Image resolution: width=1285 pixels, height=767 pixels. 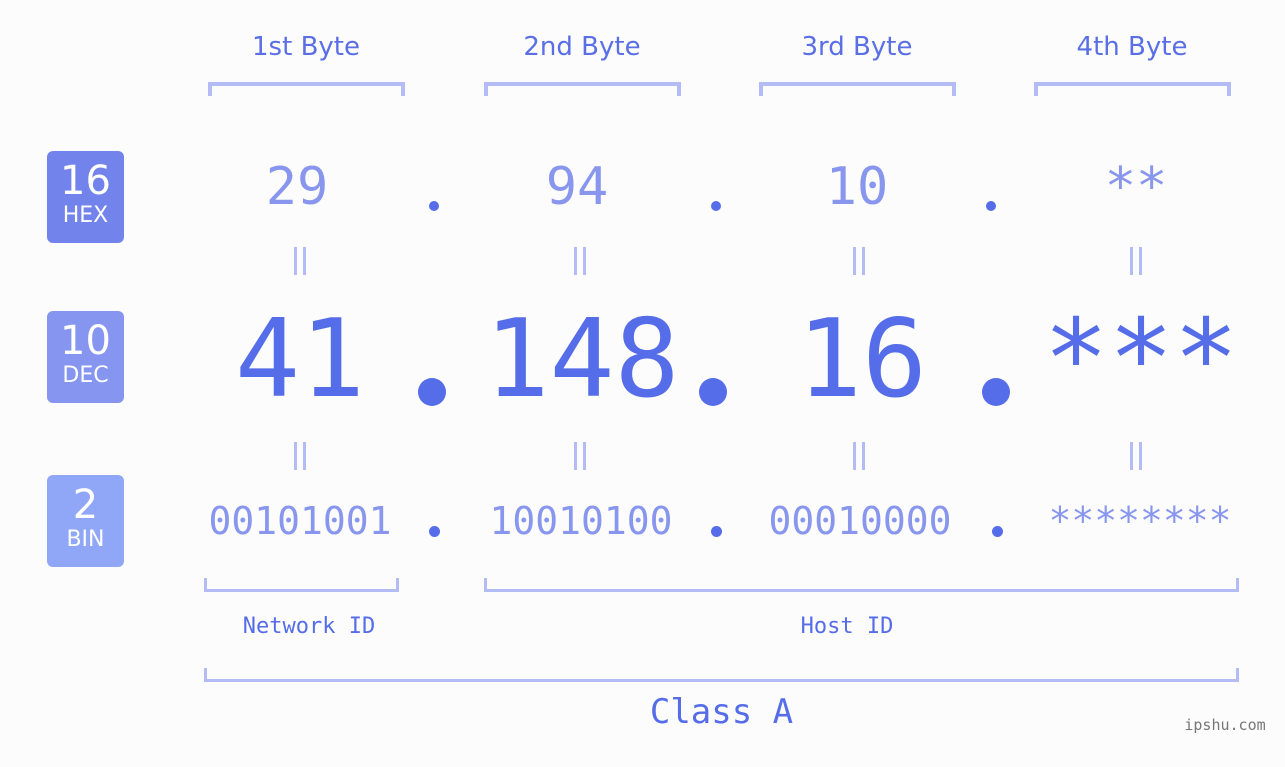 I want to click on host-id-bracket, so click(x=861, y=585).